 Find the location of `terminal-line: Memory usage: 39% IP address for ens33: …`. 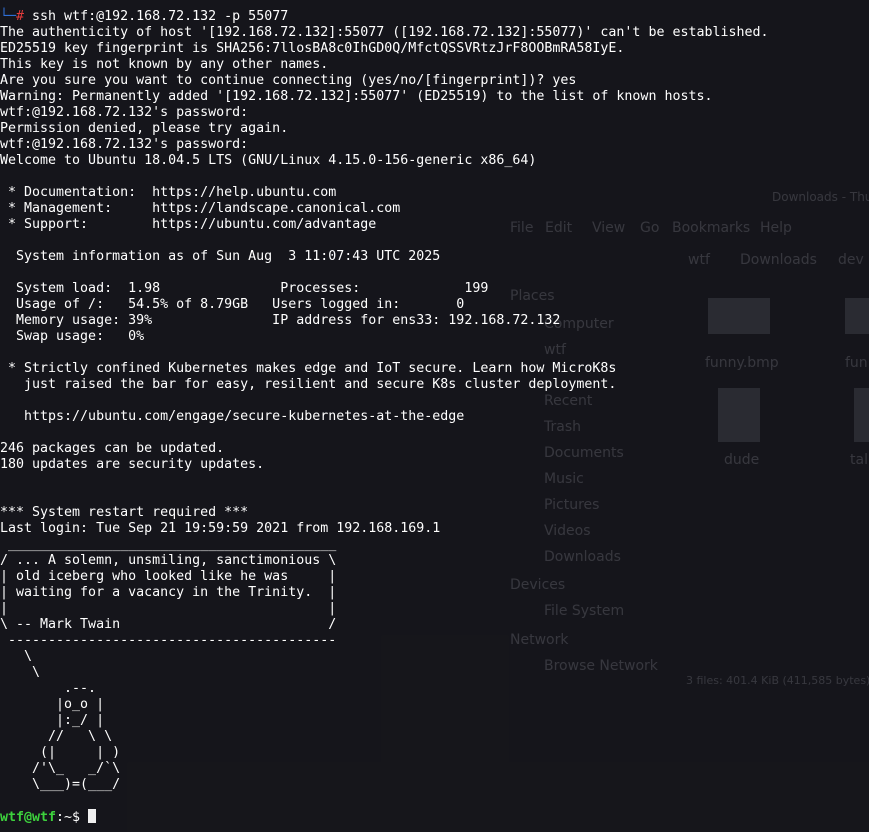

terminal-line: Memory usage: 39% IP address for ens33: … is located at coordinates (280, 320).